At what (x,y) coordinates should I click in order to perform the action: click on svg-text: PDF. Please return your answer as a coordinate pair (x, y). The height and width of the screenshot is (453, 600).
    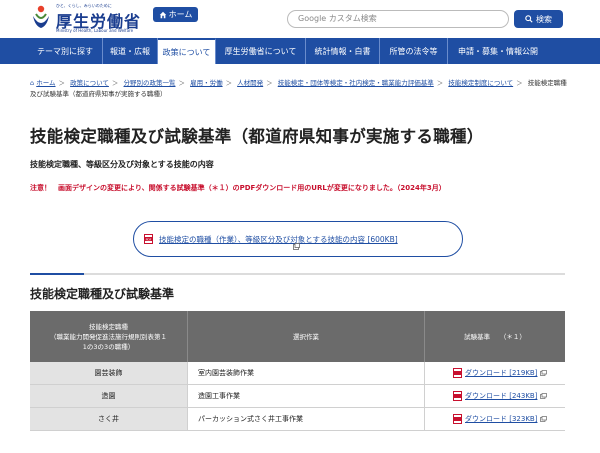
    Looking at the image, I should click on (149, 239).